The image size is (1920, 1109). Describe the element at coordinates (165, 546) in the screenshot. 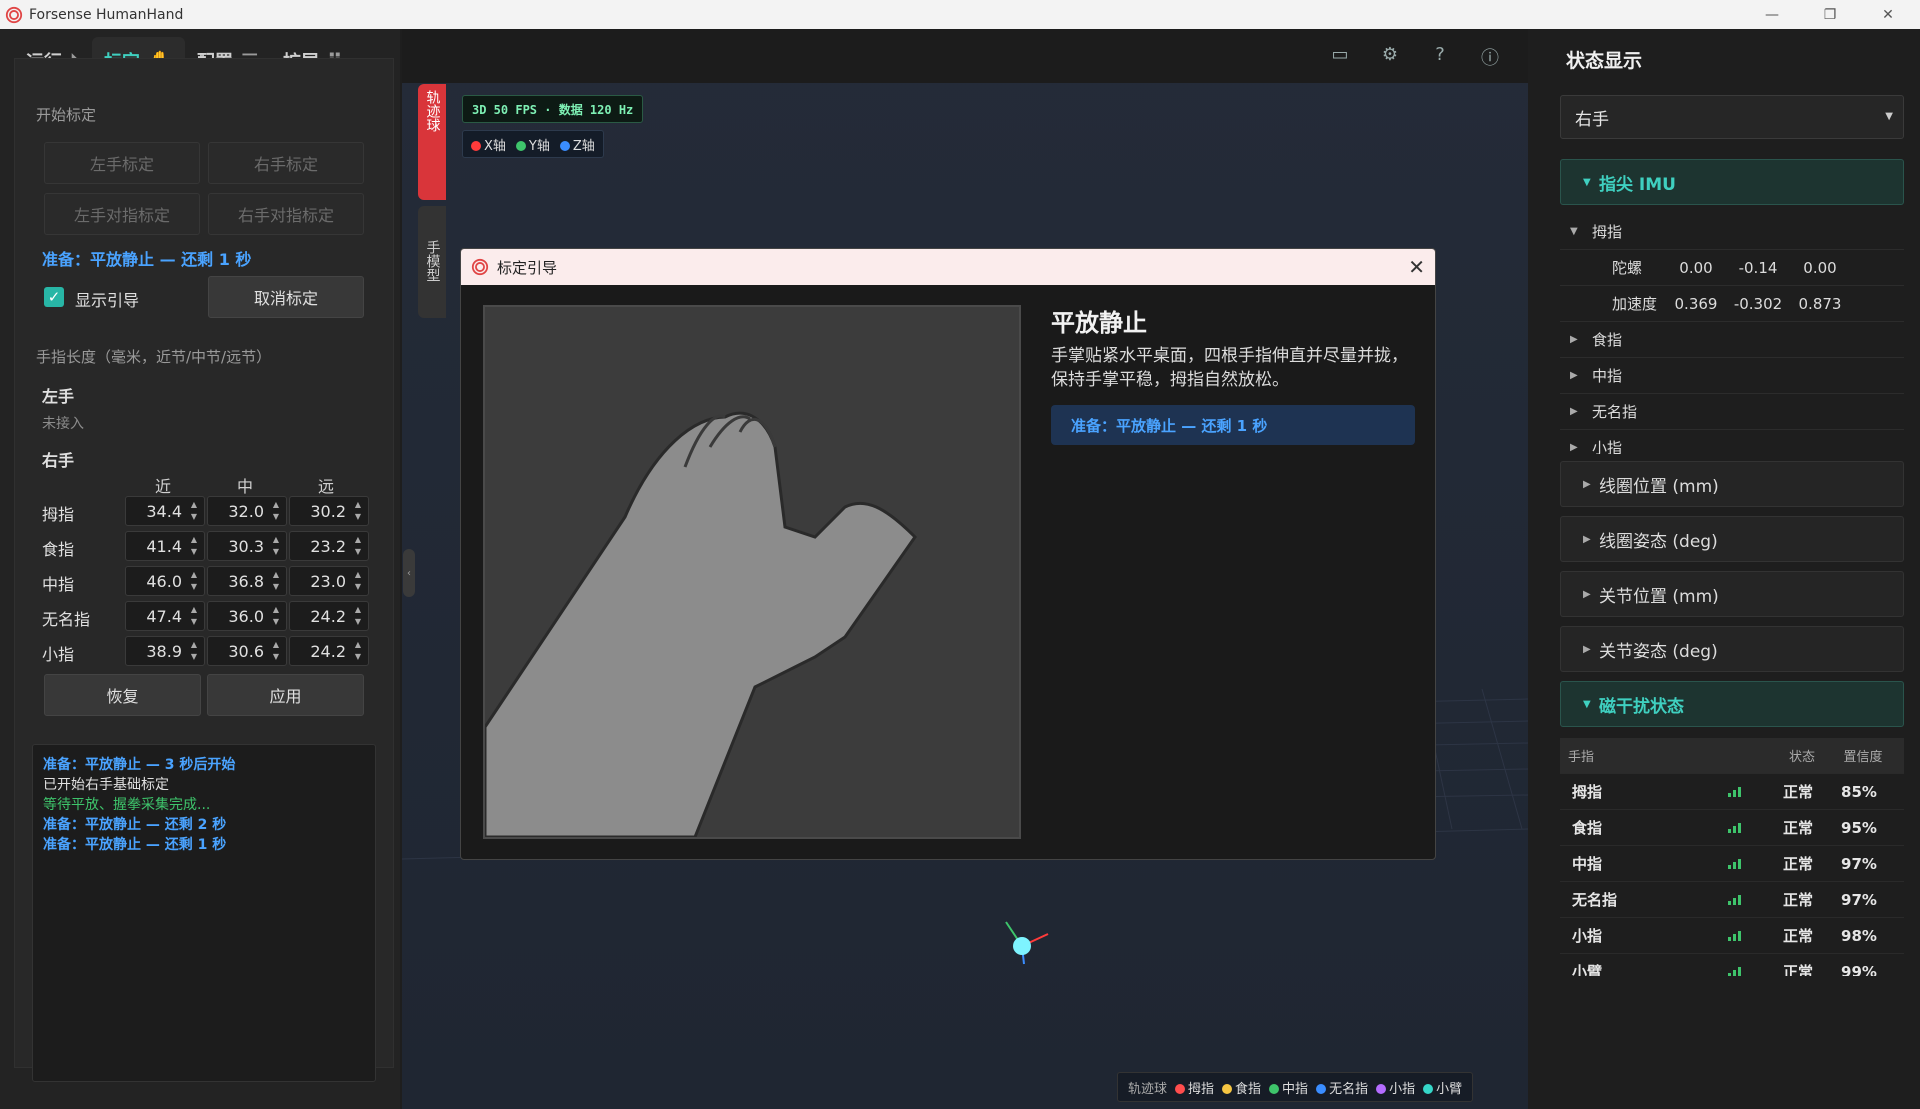

I see `finger-length-spinbox: 41.4 ▲ ▼` at that location.